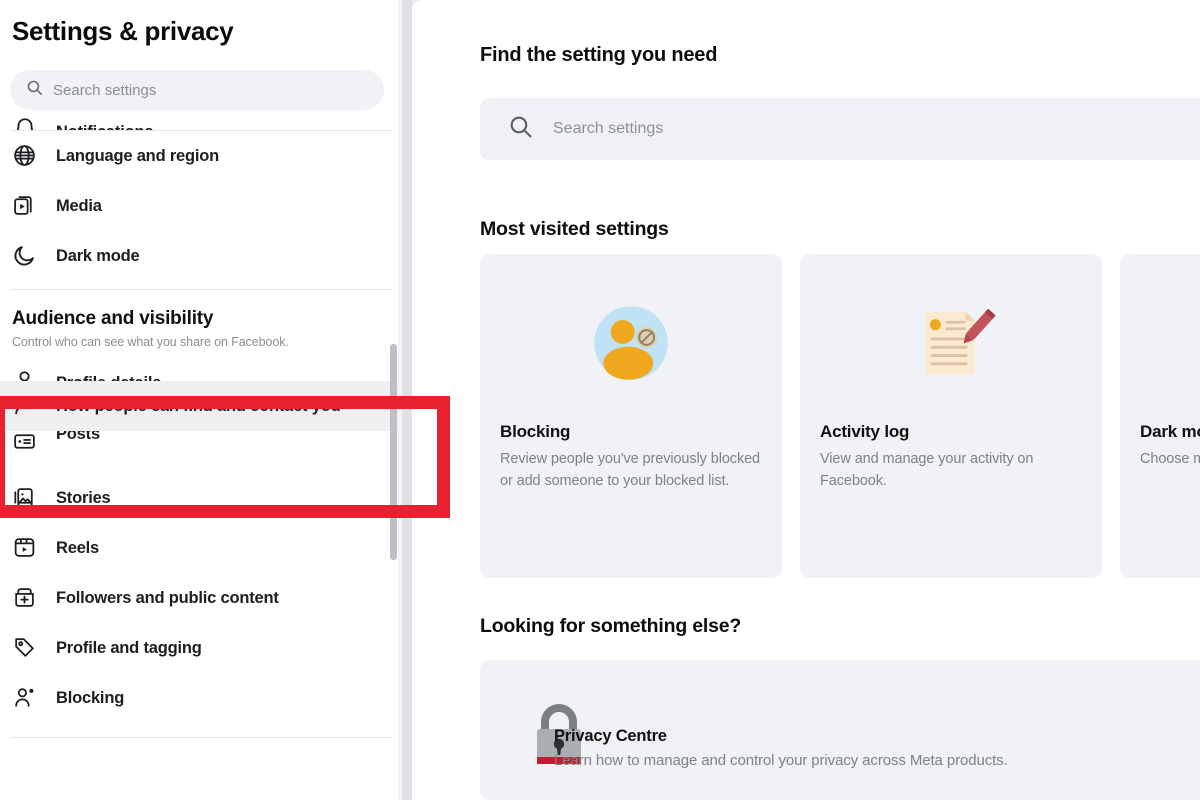 Image resolution: width=1200 pixels, height=800 pixels. What do you see at coordinates (129, 647) in the screenshot?
I see `sidebar-item-label: Profile and tagging` at bounding box center [129, 647].